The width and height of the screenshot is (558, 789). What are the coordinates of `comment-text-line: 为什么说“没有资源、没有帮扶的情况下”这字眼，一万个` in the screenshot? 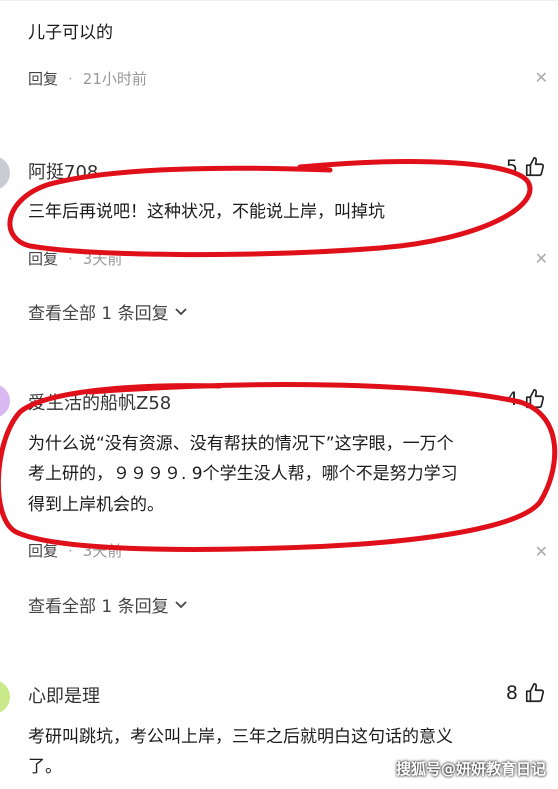 It's located at (241, 444).